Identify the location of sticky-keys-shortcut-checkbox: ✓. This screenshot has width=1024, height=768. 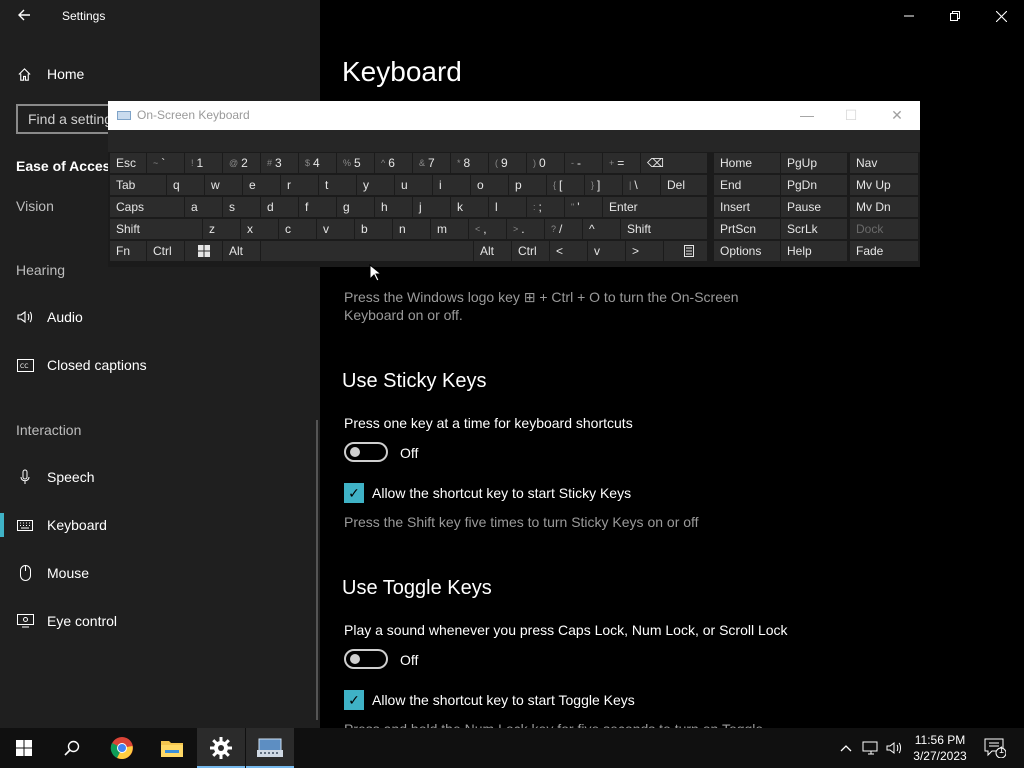
(354, 493).